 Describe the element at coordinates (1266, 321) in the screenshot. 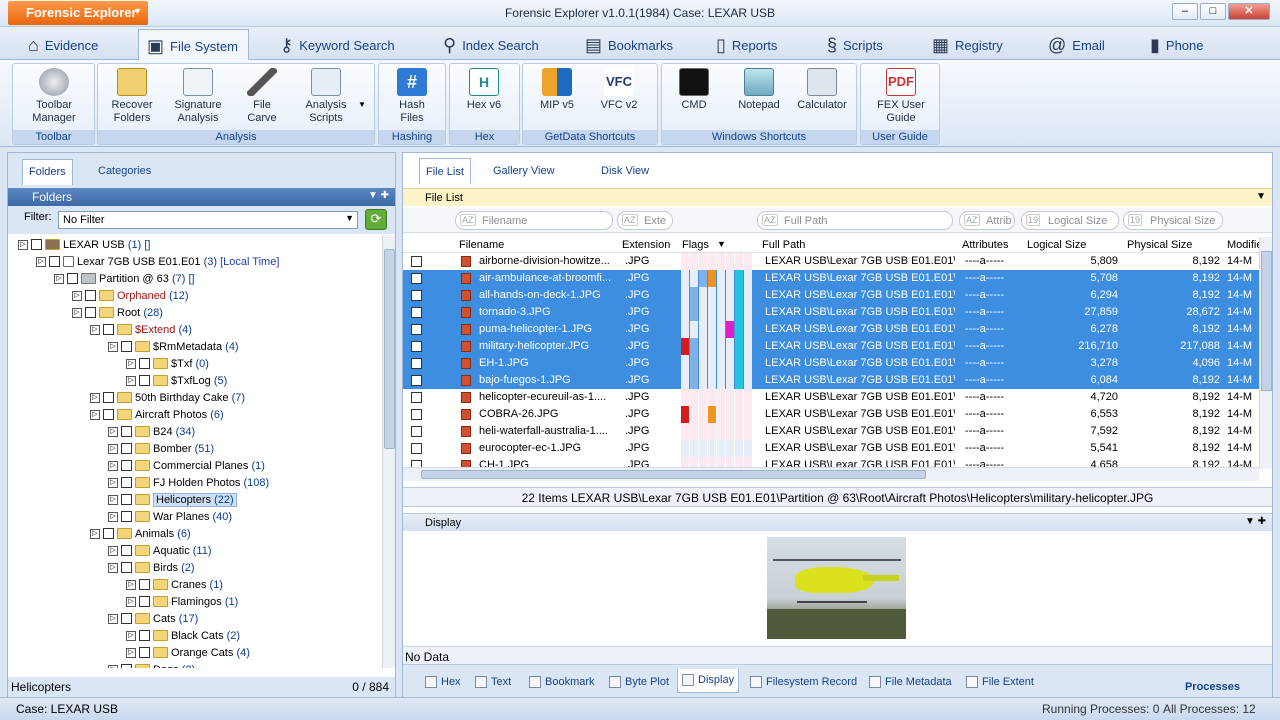

I see `scroll-thumb` at that location.